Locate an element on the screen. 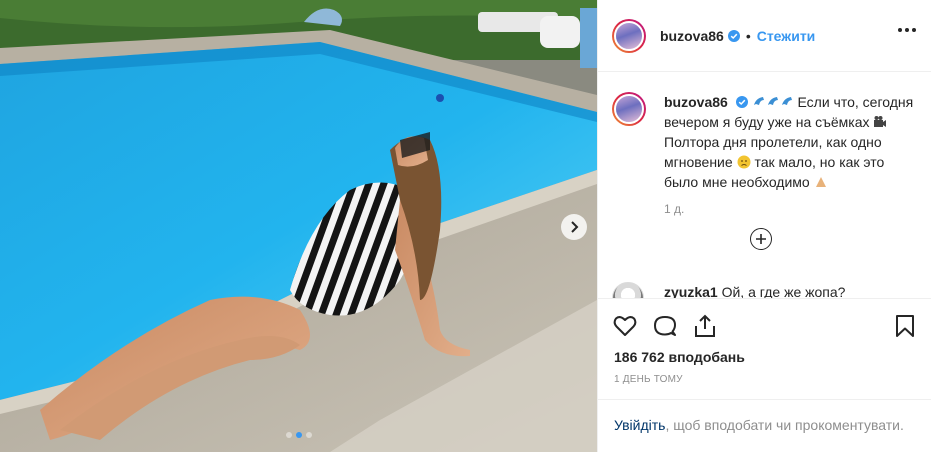 The width and height of the screenshot is (931, 452). dolphin-emoji-group is located at coordinates (775, 102).